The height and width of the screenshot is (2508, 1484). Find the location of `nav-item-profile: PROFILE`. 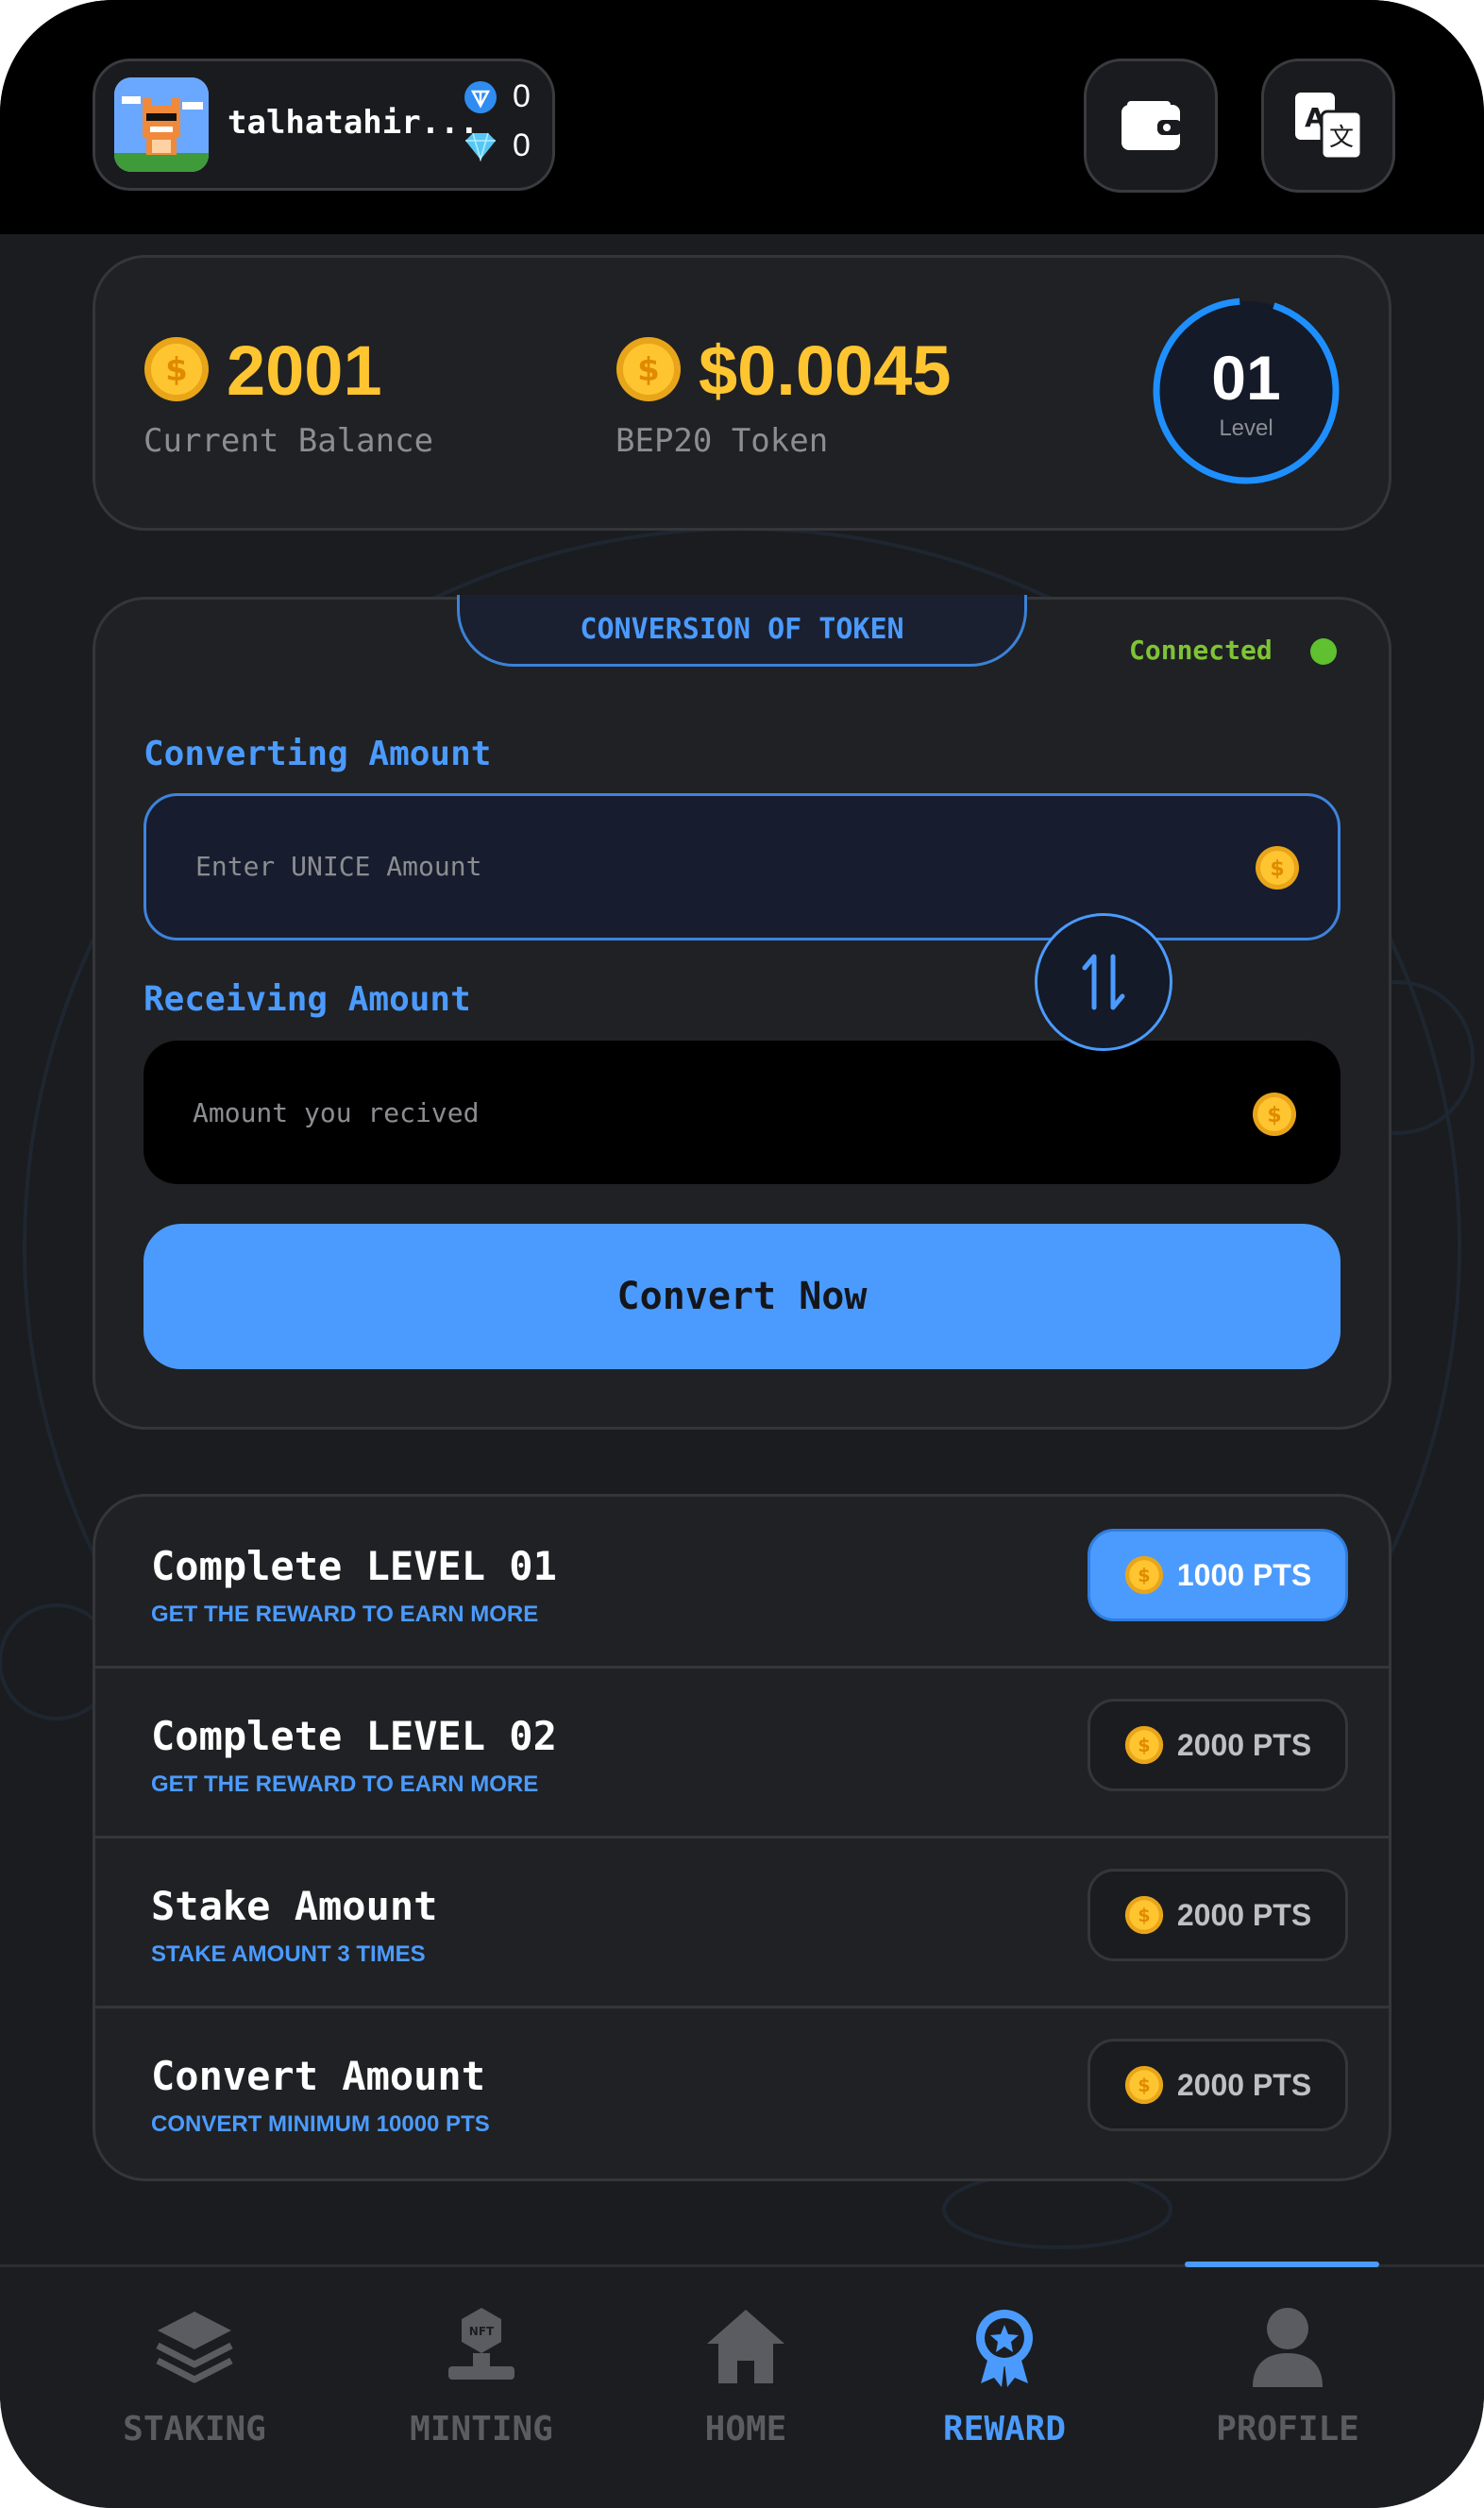

nav-item-profile: PROFILE is located at coordinates (1287, 2376).